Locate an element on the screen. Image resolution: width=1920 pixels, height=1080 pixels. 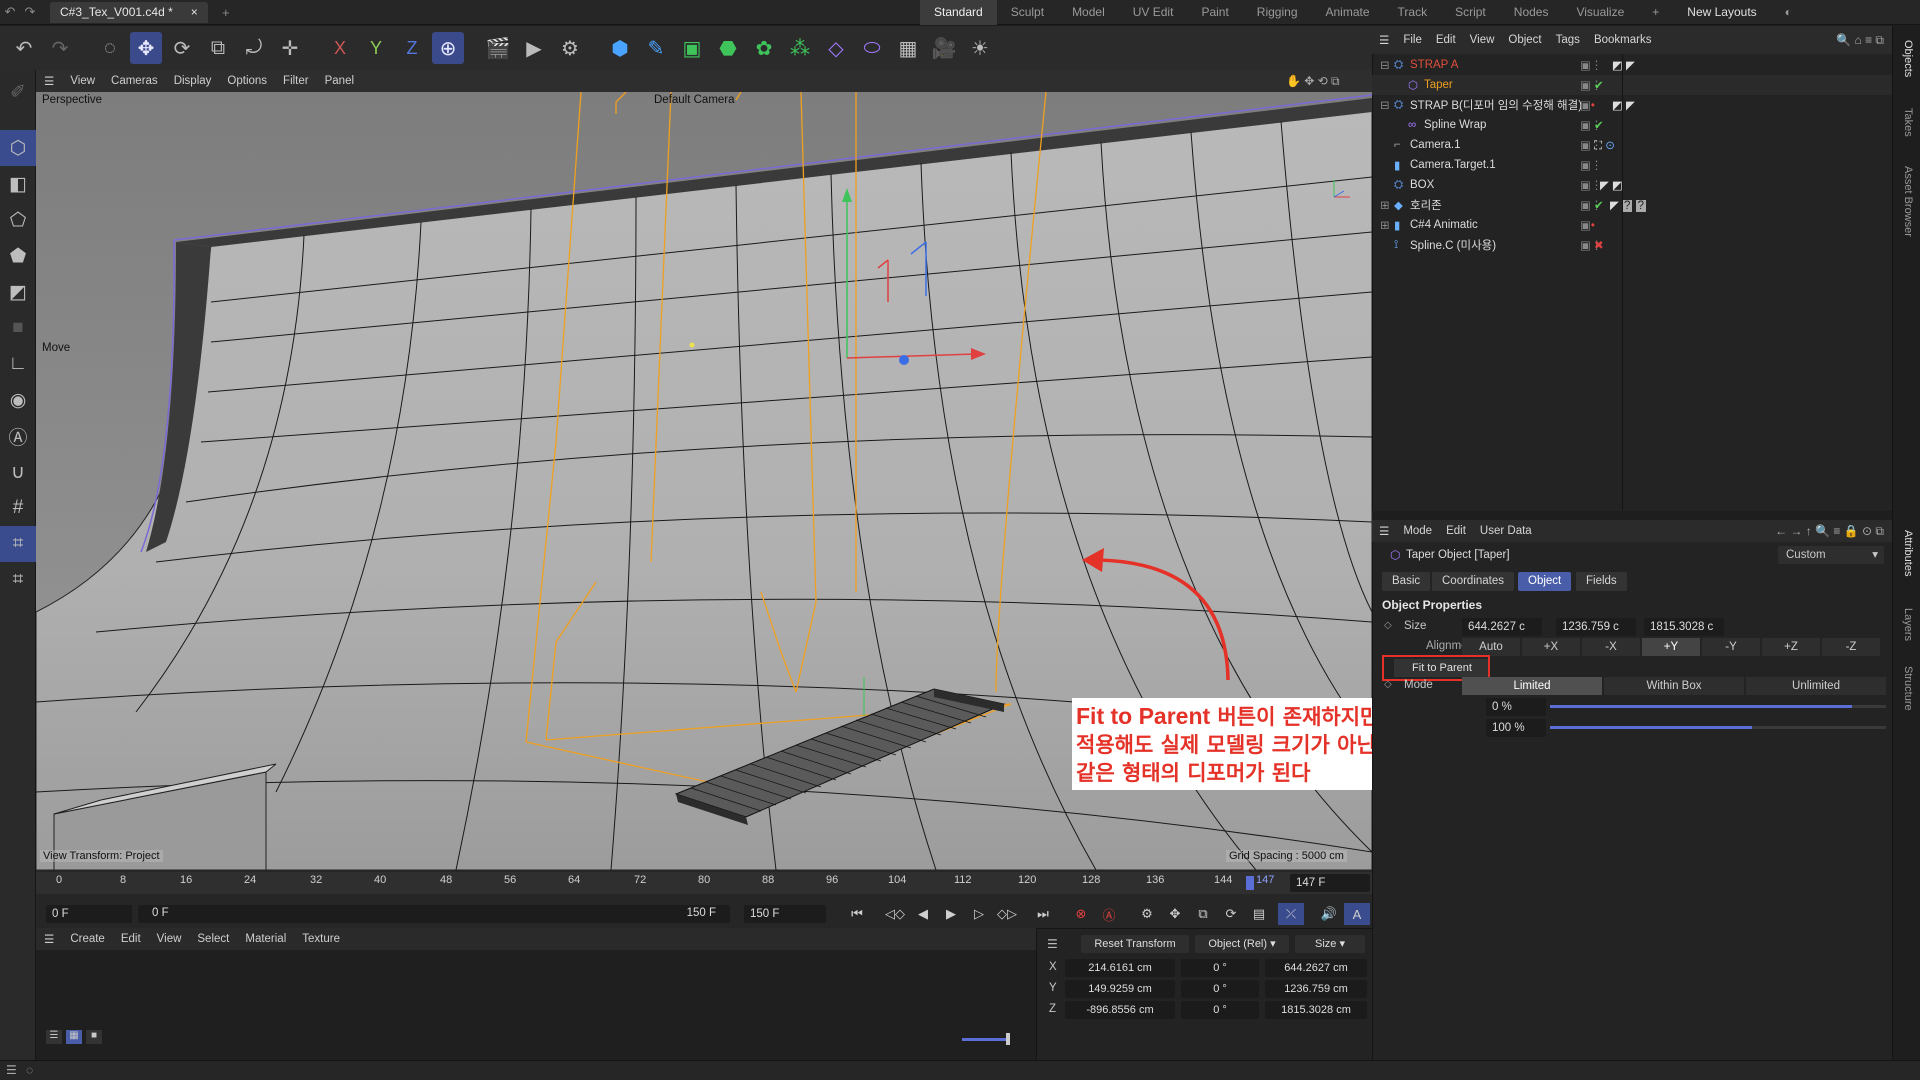
deformer-bend-icon: ◇ is located at coordinates (836, 48).